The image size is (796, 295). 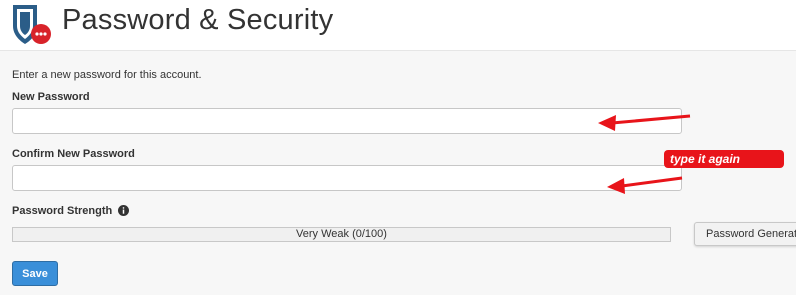 I want to click on info-icon, so click(x=123, y=210).